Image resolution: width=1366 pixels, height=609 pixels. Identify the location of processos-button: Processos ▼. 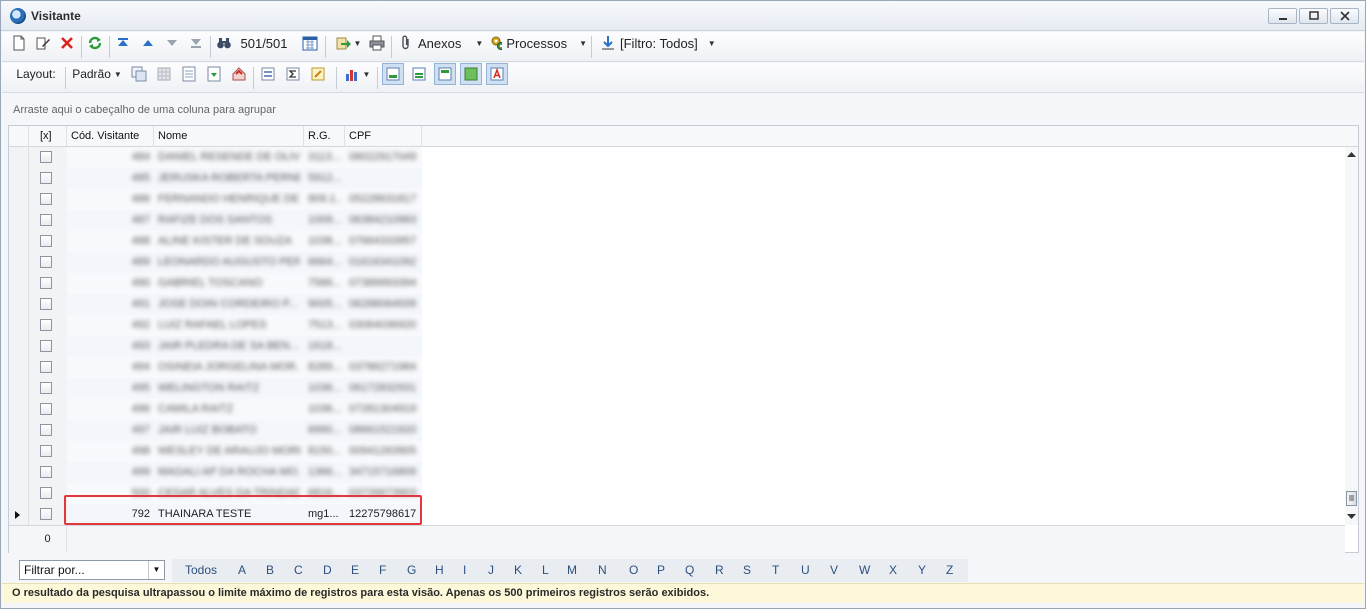
(538, 43).